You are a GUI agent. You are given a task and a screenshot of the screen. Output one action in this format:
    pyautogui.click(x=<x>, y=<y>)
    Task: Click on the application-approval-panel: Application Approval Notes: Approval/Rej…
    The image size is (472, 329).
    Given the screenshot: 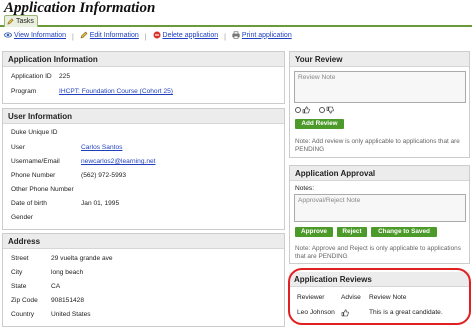 What is the action you would take?
    pyautogui.click(x=379, y=214)
    